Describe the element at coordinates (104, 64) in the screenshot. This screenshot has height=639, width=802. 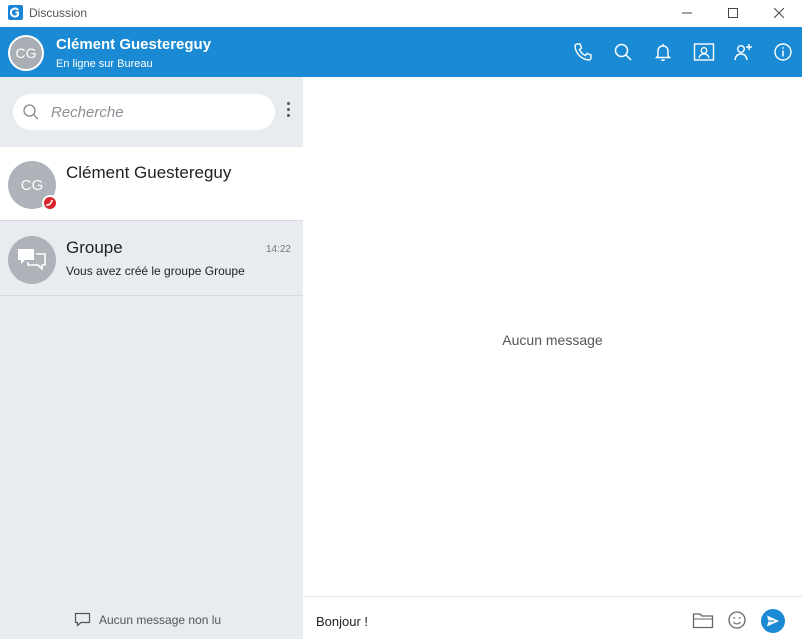
I see `contact-status: En ligne sur Bureau` at that location.